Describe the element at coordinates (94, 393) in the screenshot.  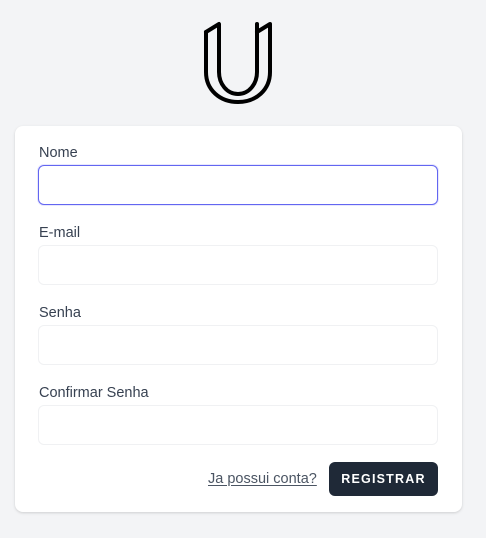
I see `confirmar-senha-label: Confirmar Senha` at that location.